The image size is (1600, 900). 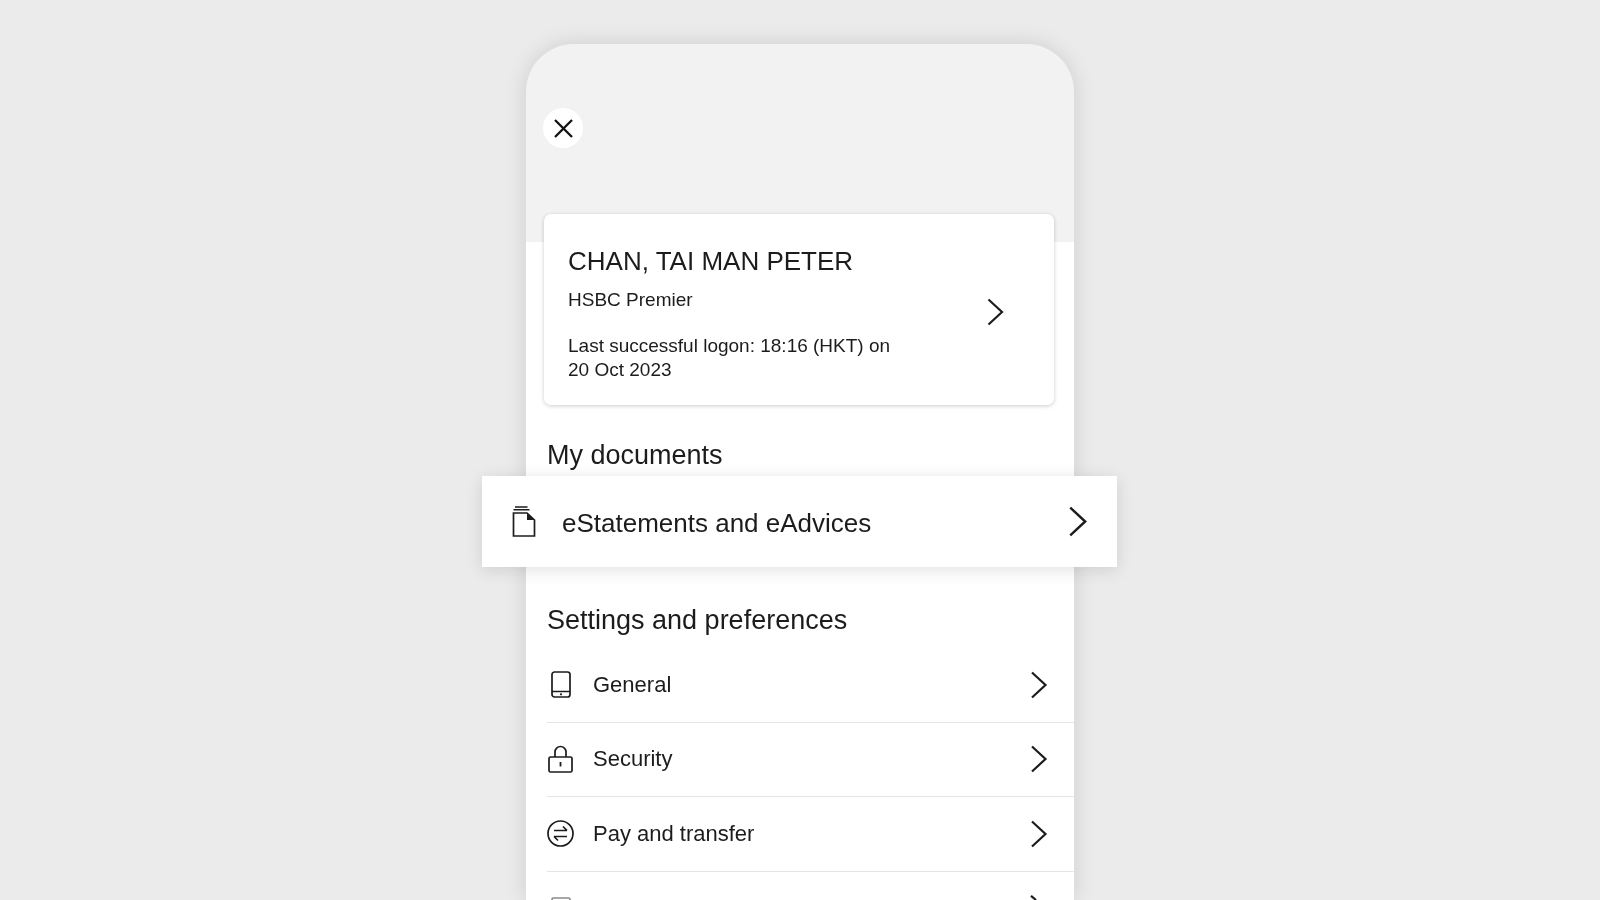 I want to click on close-icon, so click(x=563, y=128).